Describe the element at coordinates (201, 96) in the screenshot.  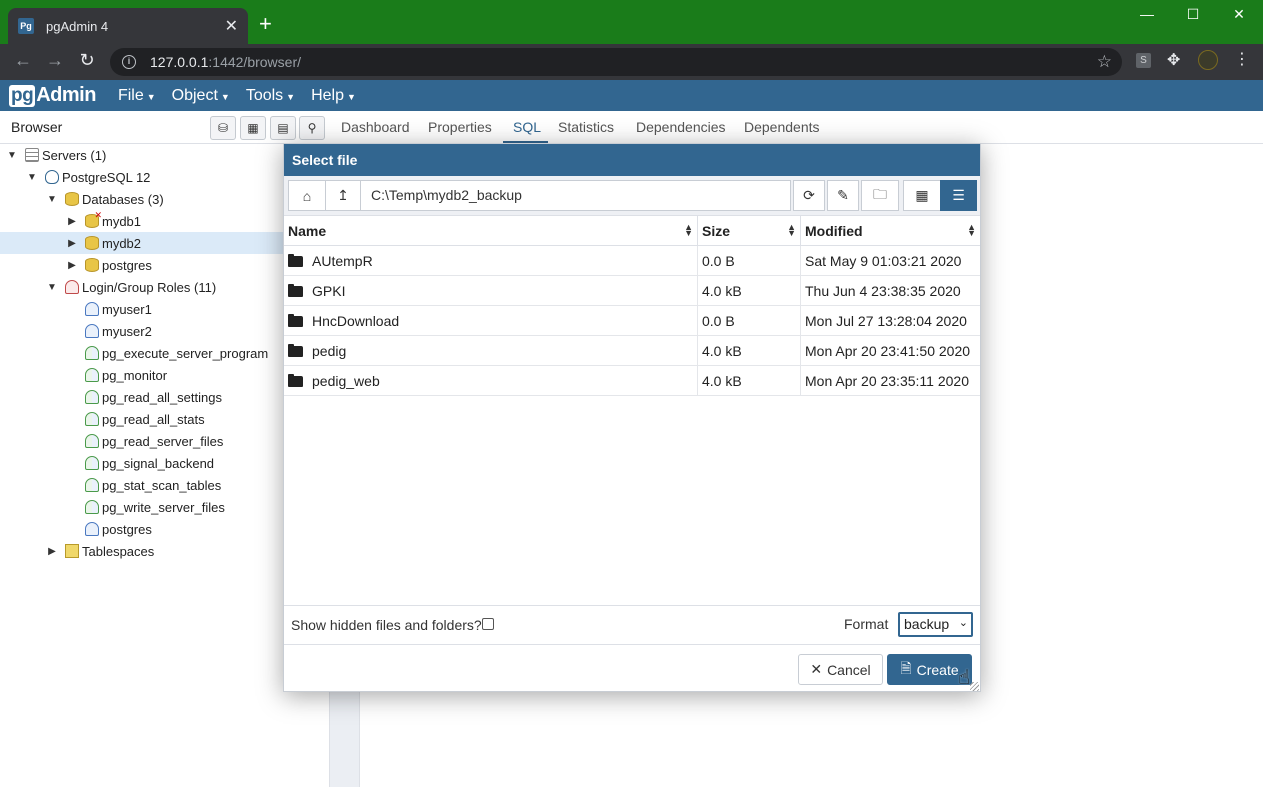
I see `menu-object: Object ▼` at that location.